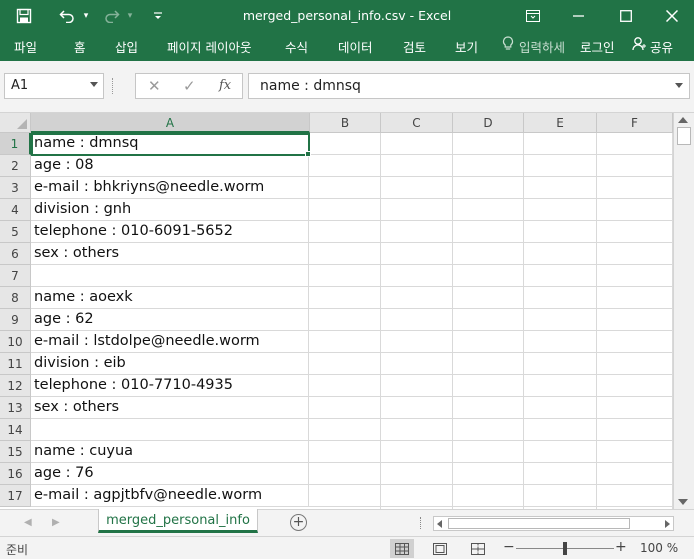 Image resolution: width=694 pixels, height=559 pixels. Describe the element at coordinates (15, 408) in the screenshot. I see `row-header: 13` at that location.